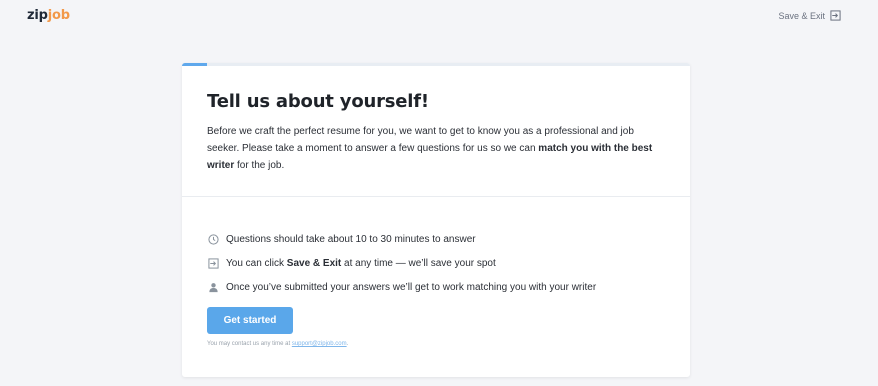 This screenshot has width=878, height=386. What do you see at coordinates (318, 101) in the screenshot?
I see `page-title: Tell us about yourself!` at bounding box center [318, 101].